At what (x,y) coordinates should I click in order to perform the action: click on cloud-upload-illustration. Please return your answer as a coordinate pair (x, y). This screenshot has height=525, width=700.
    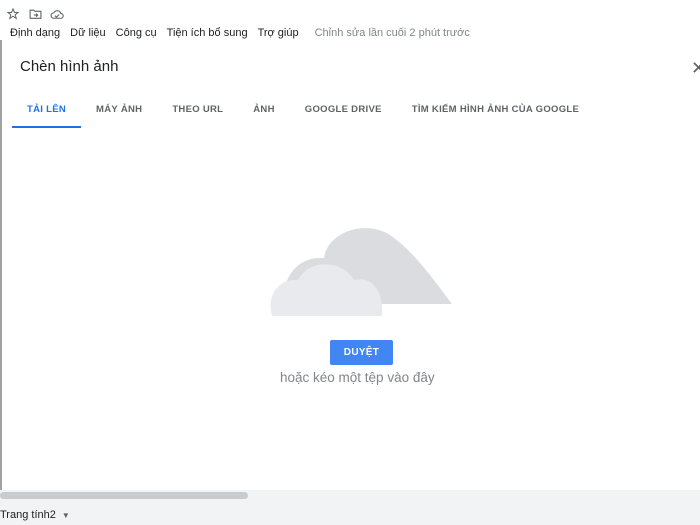
    Looking at the image, I should click on (361, 270).